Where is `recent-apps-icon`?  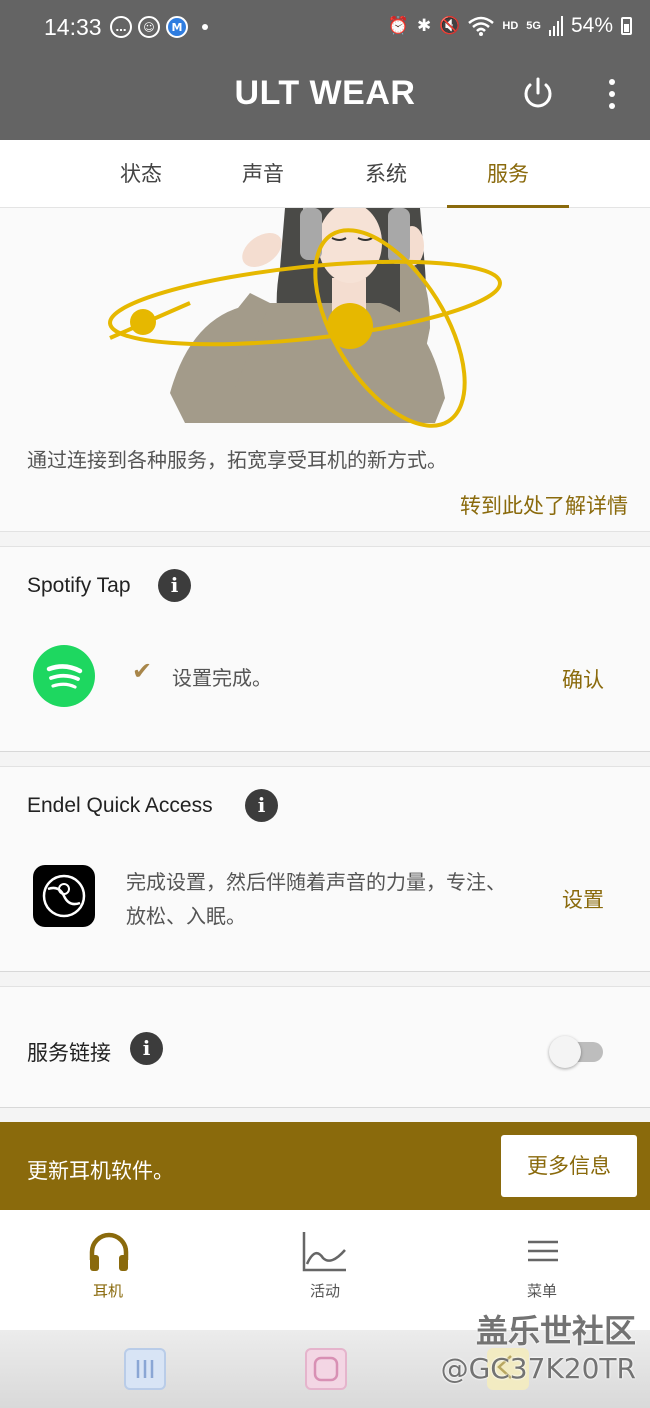
recent-apps-icon is located at coordinates (145, 1369).